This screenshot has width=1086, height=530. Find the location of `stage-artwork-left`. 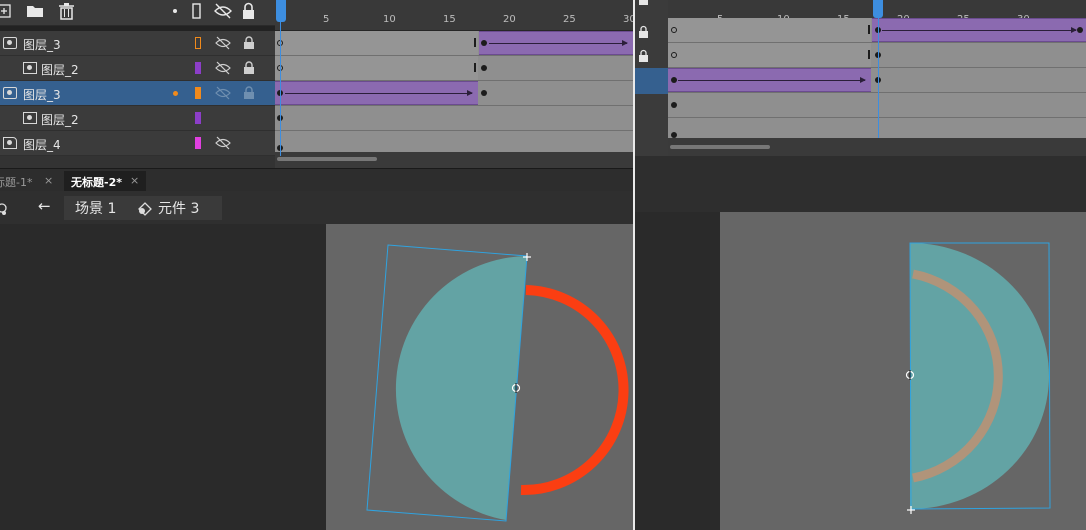

stage-artwork-left is located at coordinates (497, 383).